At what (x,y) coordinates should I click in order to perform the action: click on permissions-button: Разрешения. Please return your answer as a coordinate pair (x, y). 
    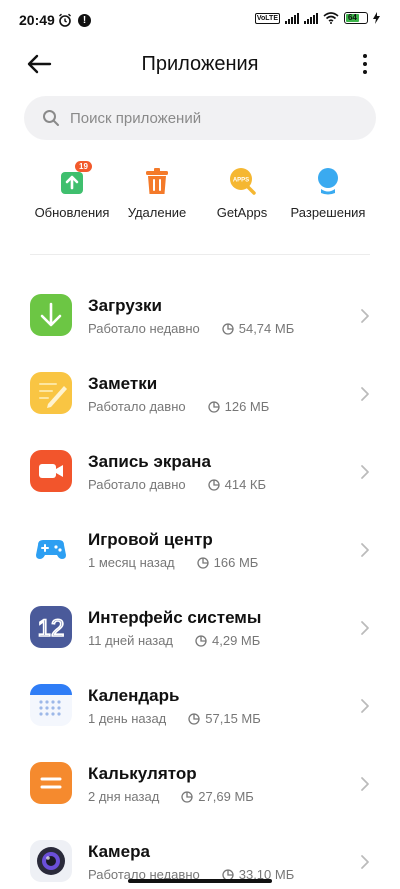
    Looking at the image, I should click on (328, 190).